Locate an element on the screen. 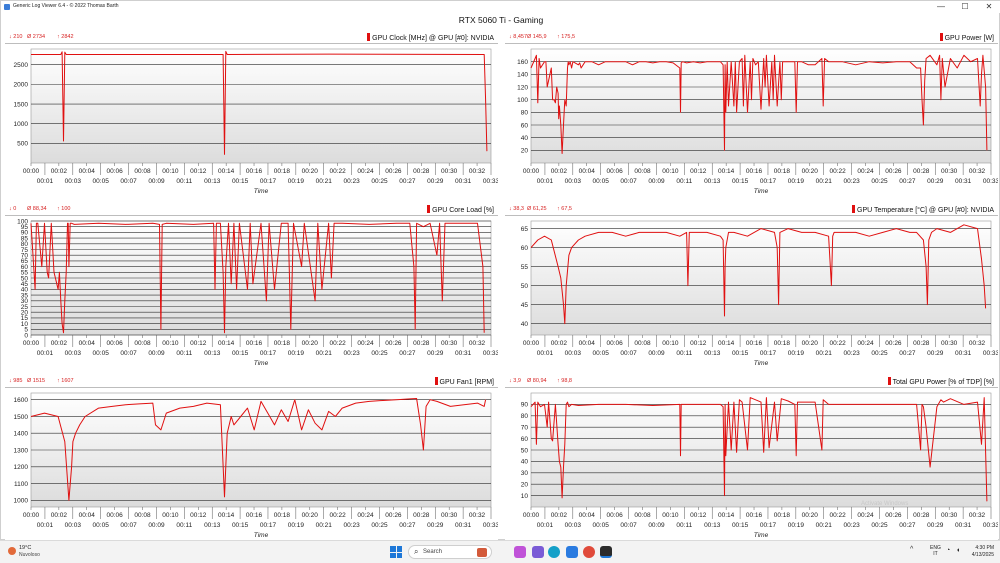 The image size is (1000, 563). panel-title-text: GPU Fan1 [RPM] is located at coordinates (466, 382).